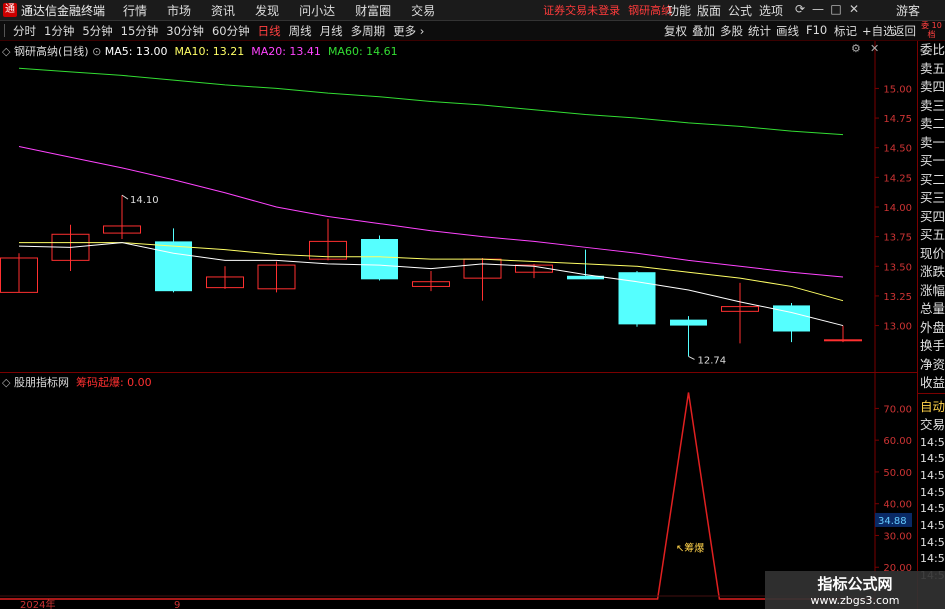  I want to click on indicator-annotation: ↖筹爆, so click(690, 547).